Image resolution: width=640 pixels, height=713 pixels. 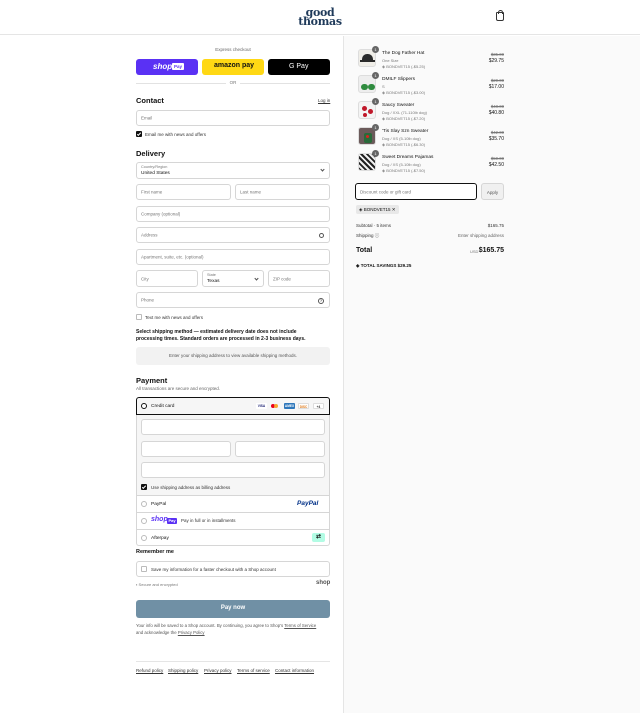 What do you see at coordinates (404, 170) in the screenshot?
I see `item-discount-code: ◈ BONDVET15 (-$7.50)` at bounding box center [404, 170].